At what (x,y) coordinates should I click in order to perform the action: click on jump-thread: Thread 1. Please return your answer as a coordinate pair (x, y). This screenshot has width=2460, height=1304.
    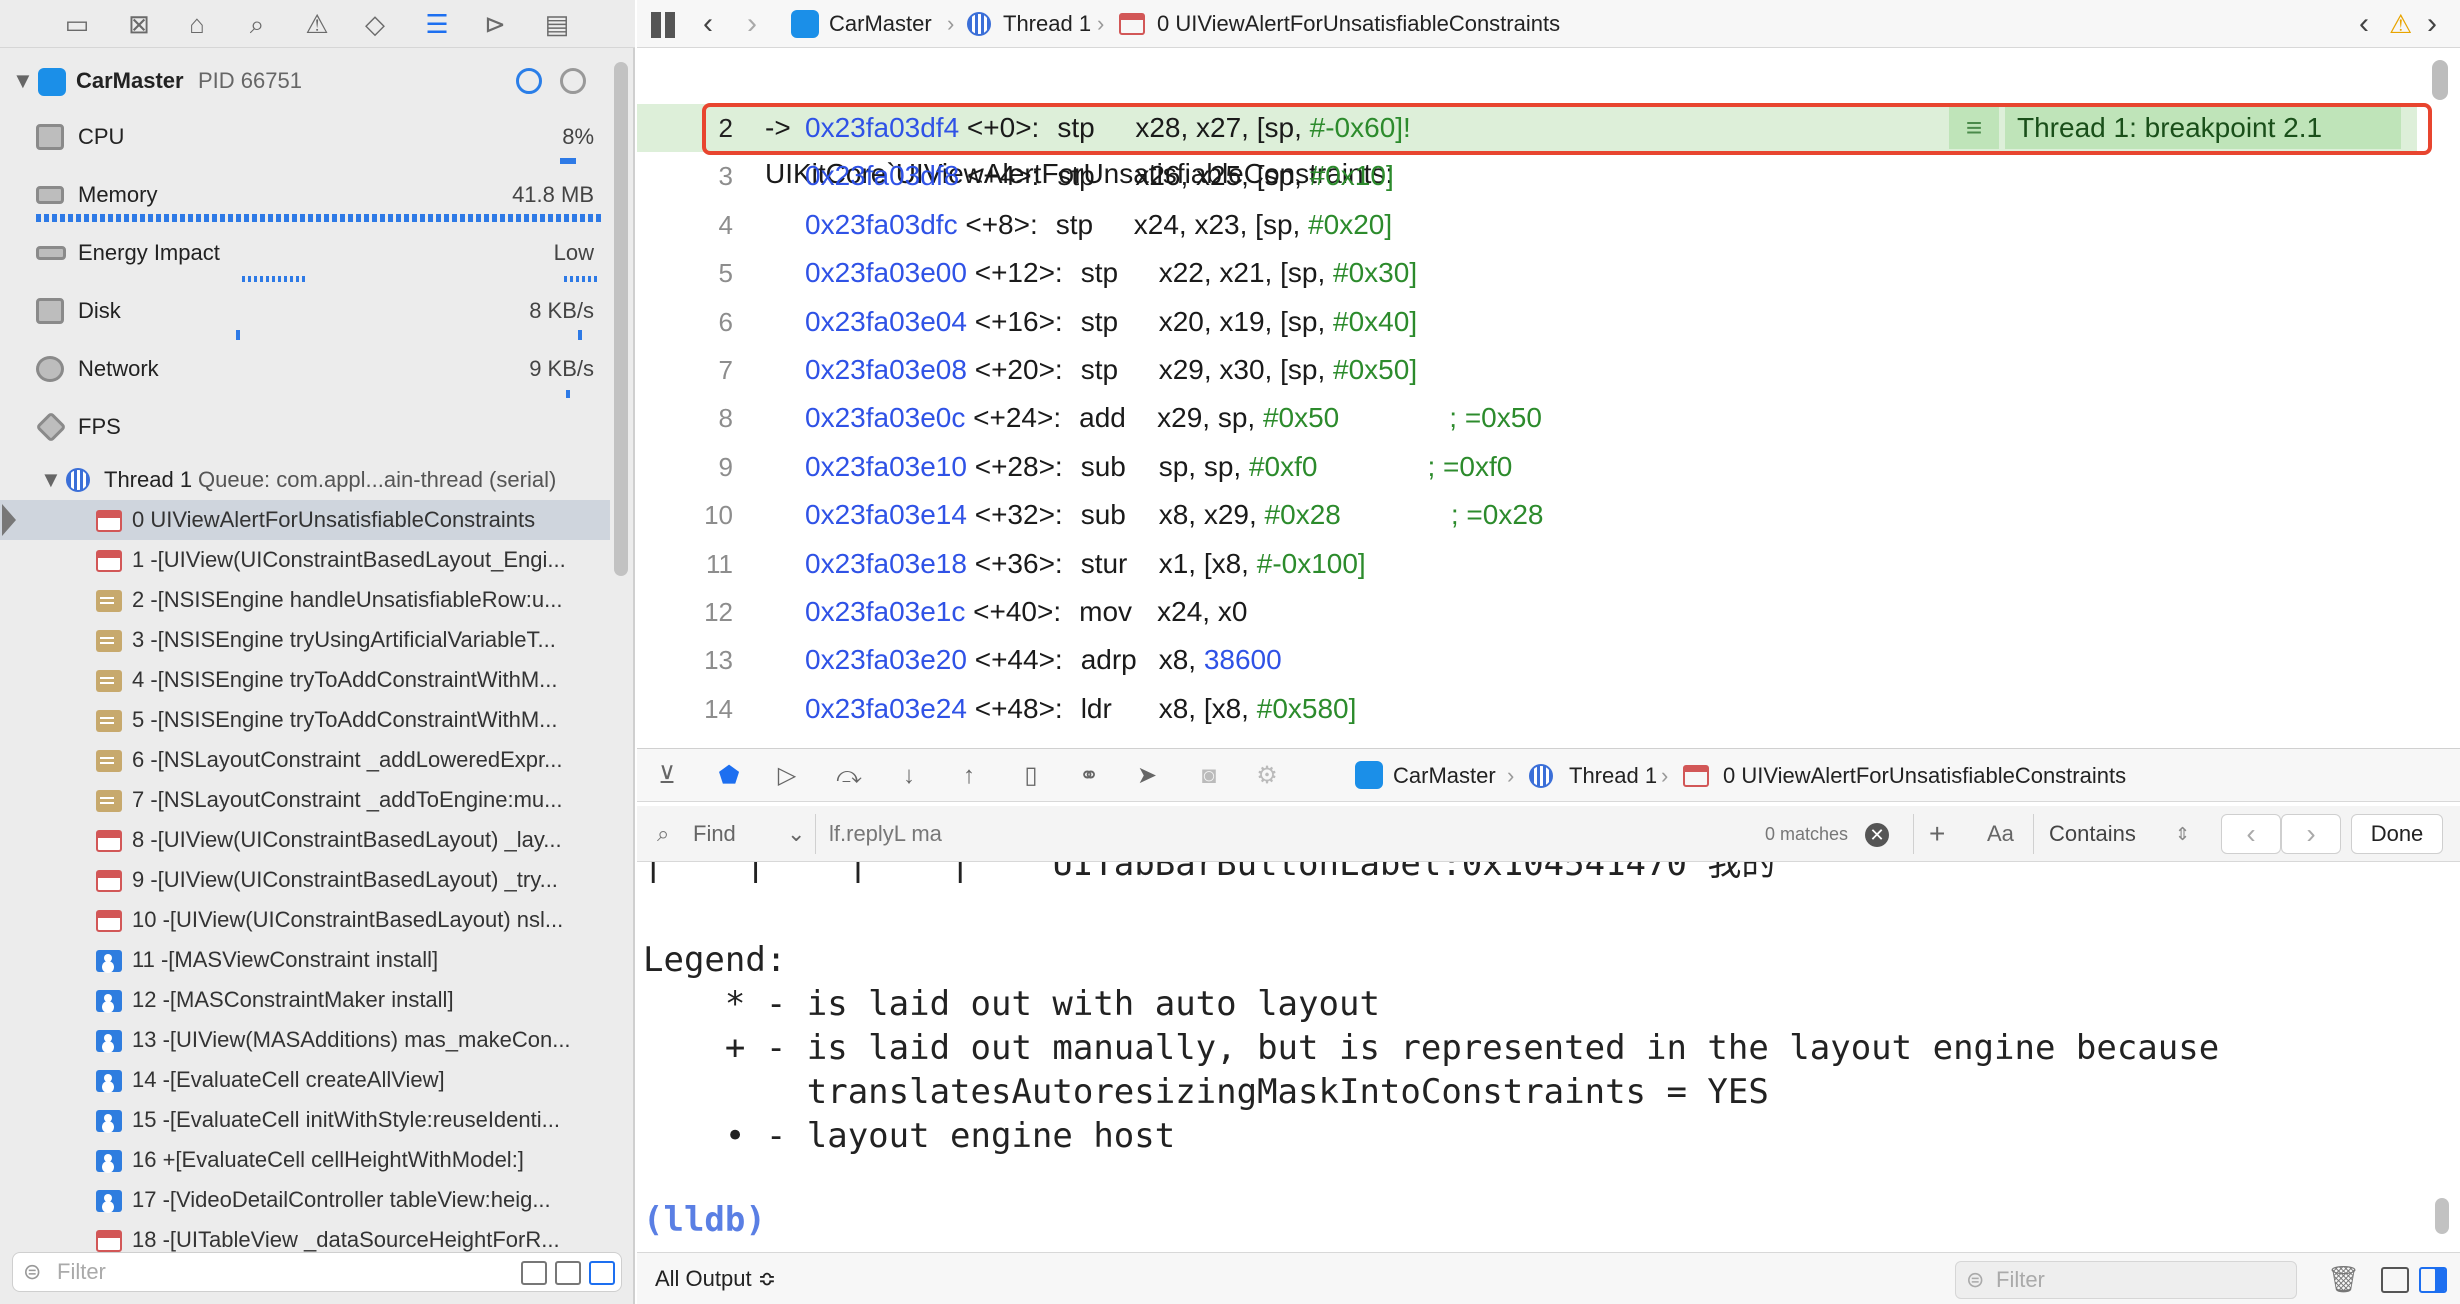
    Looking at the image, I should click on (1047, 24).